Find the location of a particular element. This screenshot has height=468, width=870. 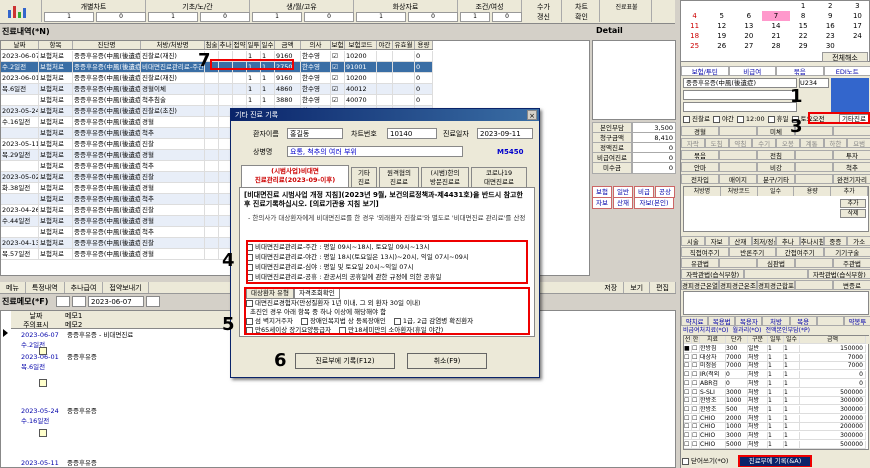

table-row: ☐ ☐ 한방조 500 처방 1 1 300000 is located at coordinates (777, 409).